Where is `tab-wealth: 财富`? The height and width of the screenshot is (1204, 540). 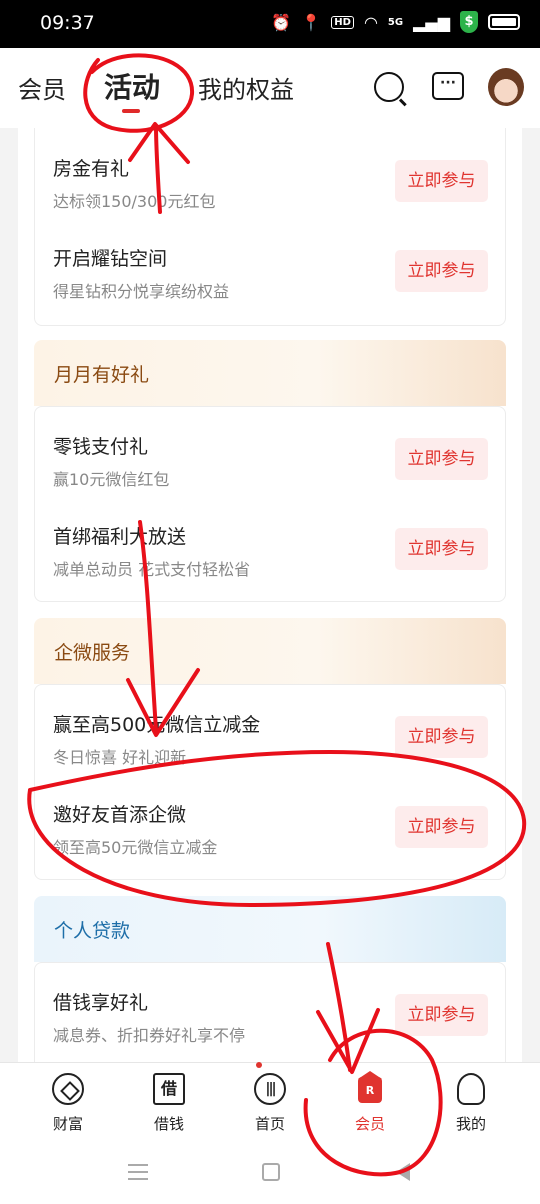 tab-wealth: 财富 is located at coordinates (68, 1103).